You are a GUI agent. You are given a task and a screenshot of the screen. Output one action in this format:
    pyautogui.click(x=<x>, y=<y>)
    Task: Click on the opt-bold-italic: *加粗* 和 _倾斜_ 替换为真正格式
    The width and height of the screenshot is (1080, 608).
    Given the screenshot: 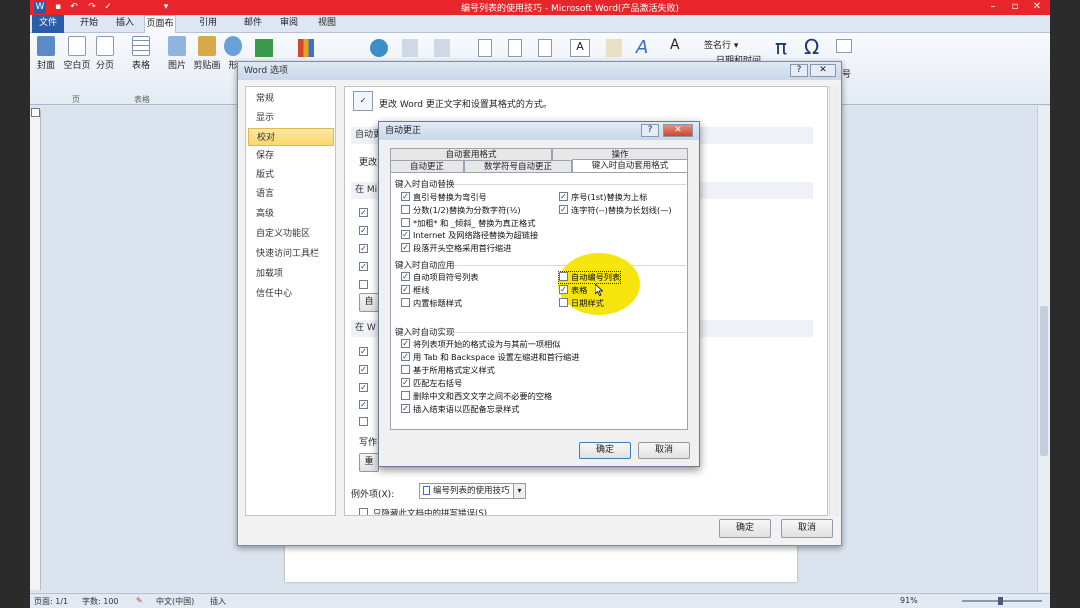 What is the action you would take?
    pyautogui.click(x=468, y=223)
    